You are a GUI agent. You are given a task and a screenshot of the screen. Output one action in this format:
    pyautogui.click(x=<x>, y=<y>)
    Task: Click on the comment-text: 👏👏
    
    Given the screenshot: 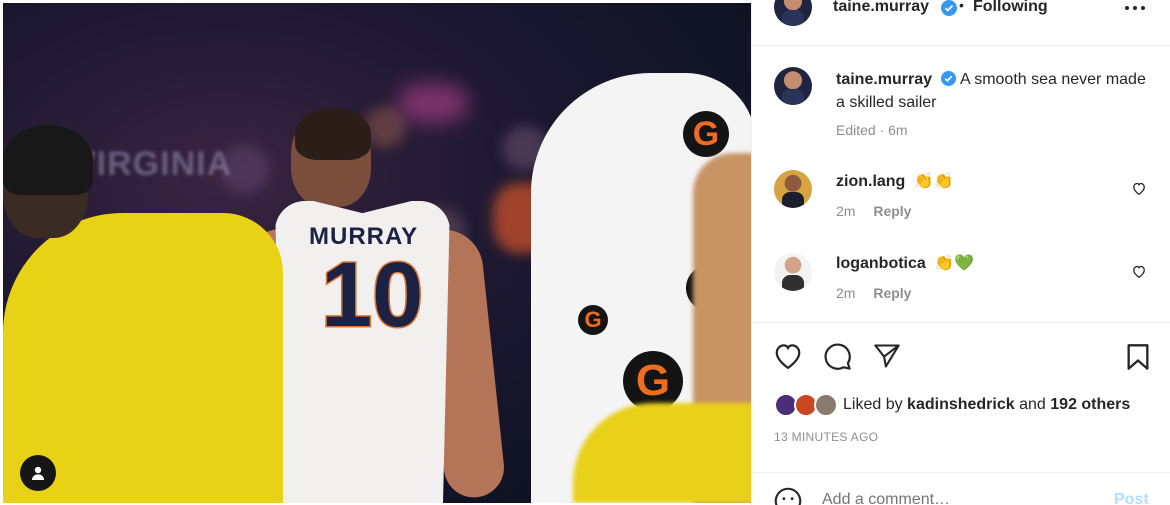 What is the action you would take?
    pyautogui.click(x=933, y=181)
    